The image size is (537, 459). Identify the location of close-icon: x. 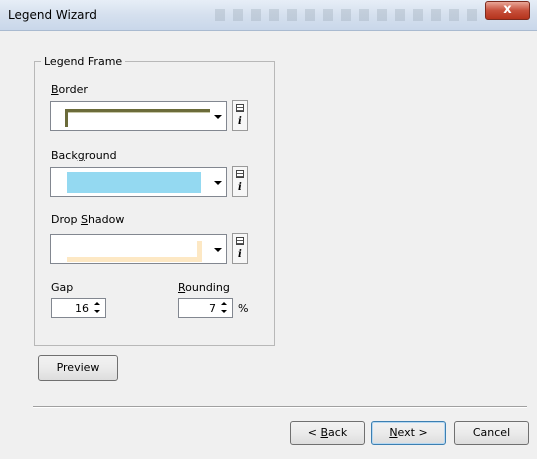
(507, 9).